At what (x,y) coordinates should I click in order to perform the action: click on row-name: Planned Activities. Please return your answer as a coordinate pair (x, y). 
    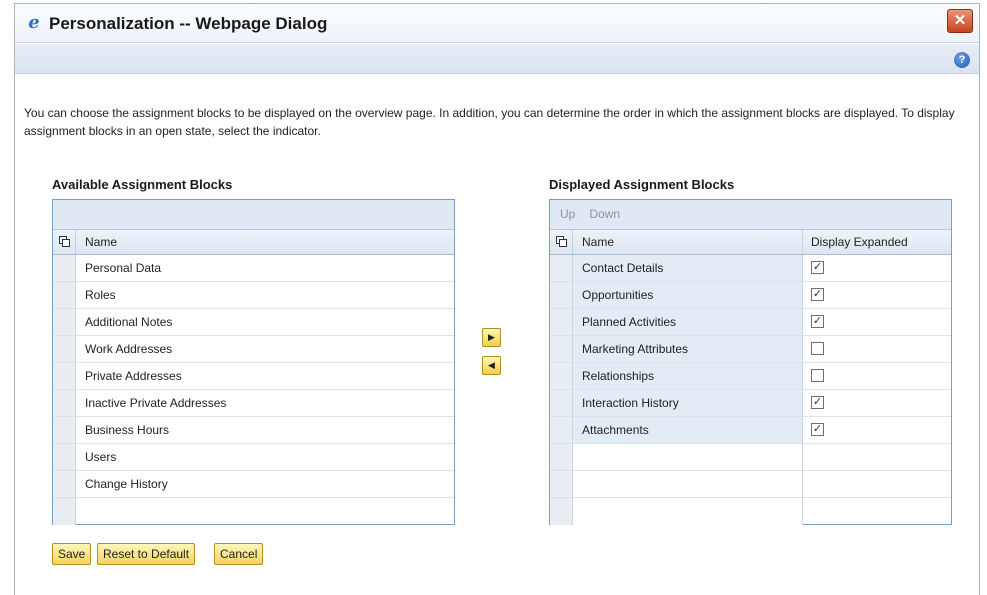
    Looking at the image, I should click on (688, 322).